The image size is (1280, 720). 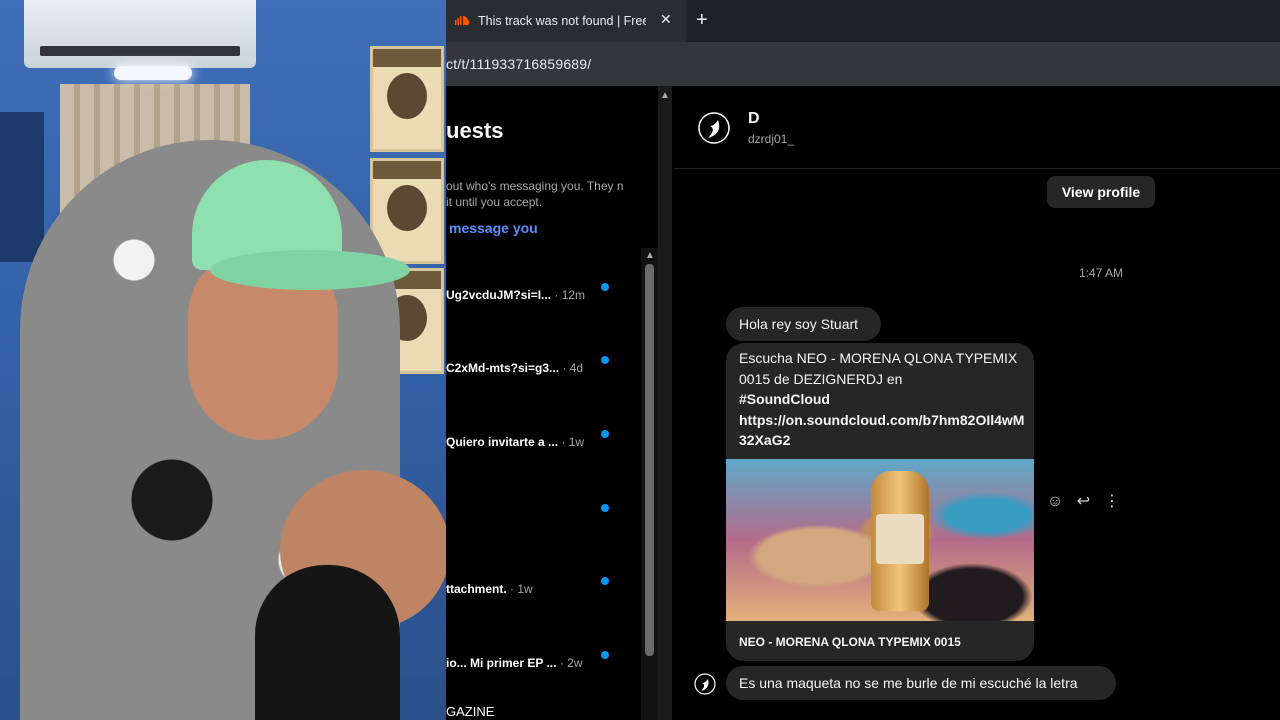 What do you see at coordinates (552, 589) in the screenshot?
I see `list-item: ttachment. · 1w` at bounding box center [552, 589].